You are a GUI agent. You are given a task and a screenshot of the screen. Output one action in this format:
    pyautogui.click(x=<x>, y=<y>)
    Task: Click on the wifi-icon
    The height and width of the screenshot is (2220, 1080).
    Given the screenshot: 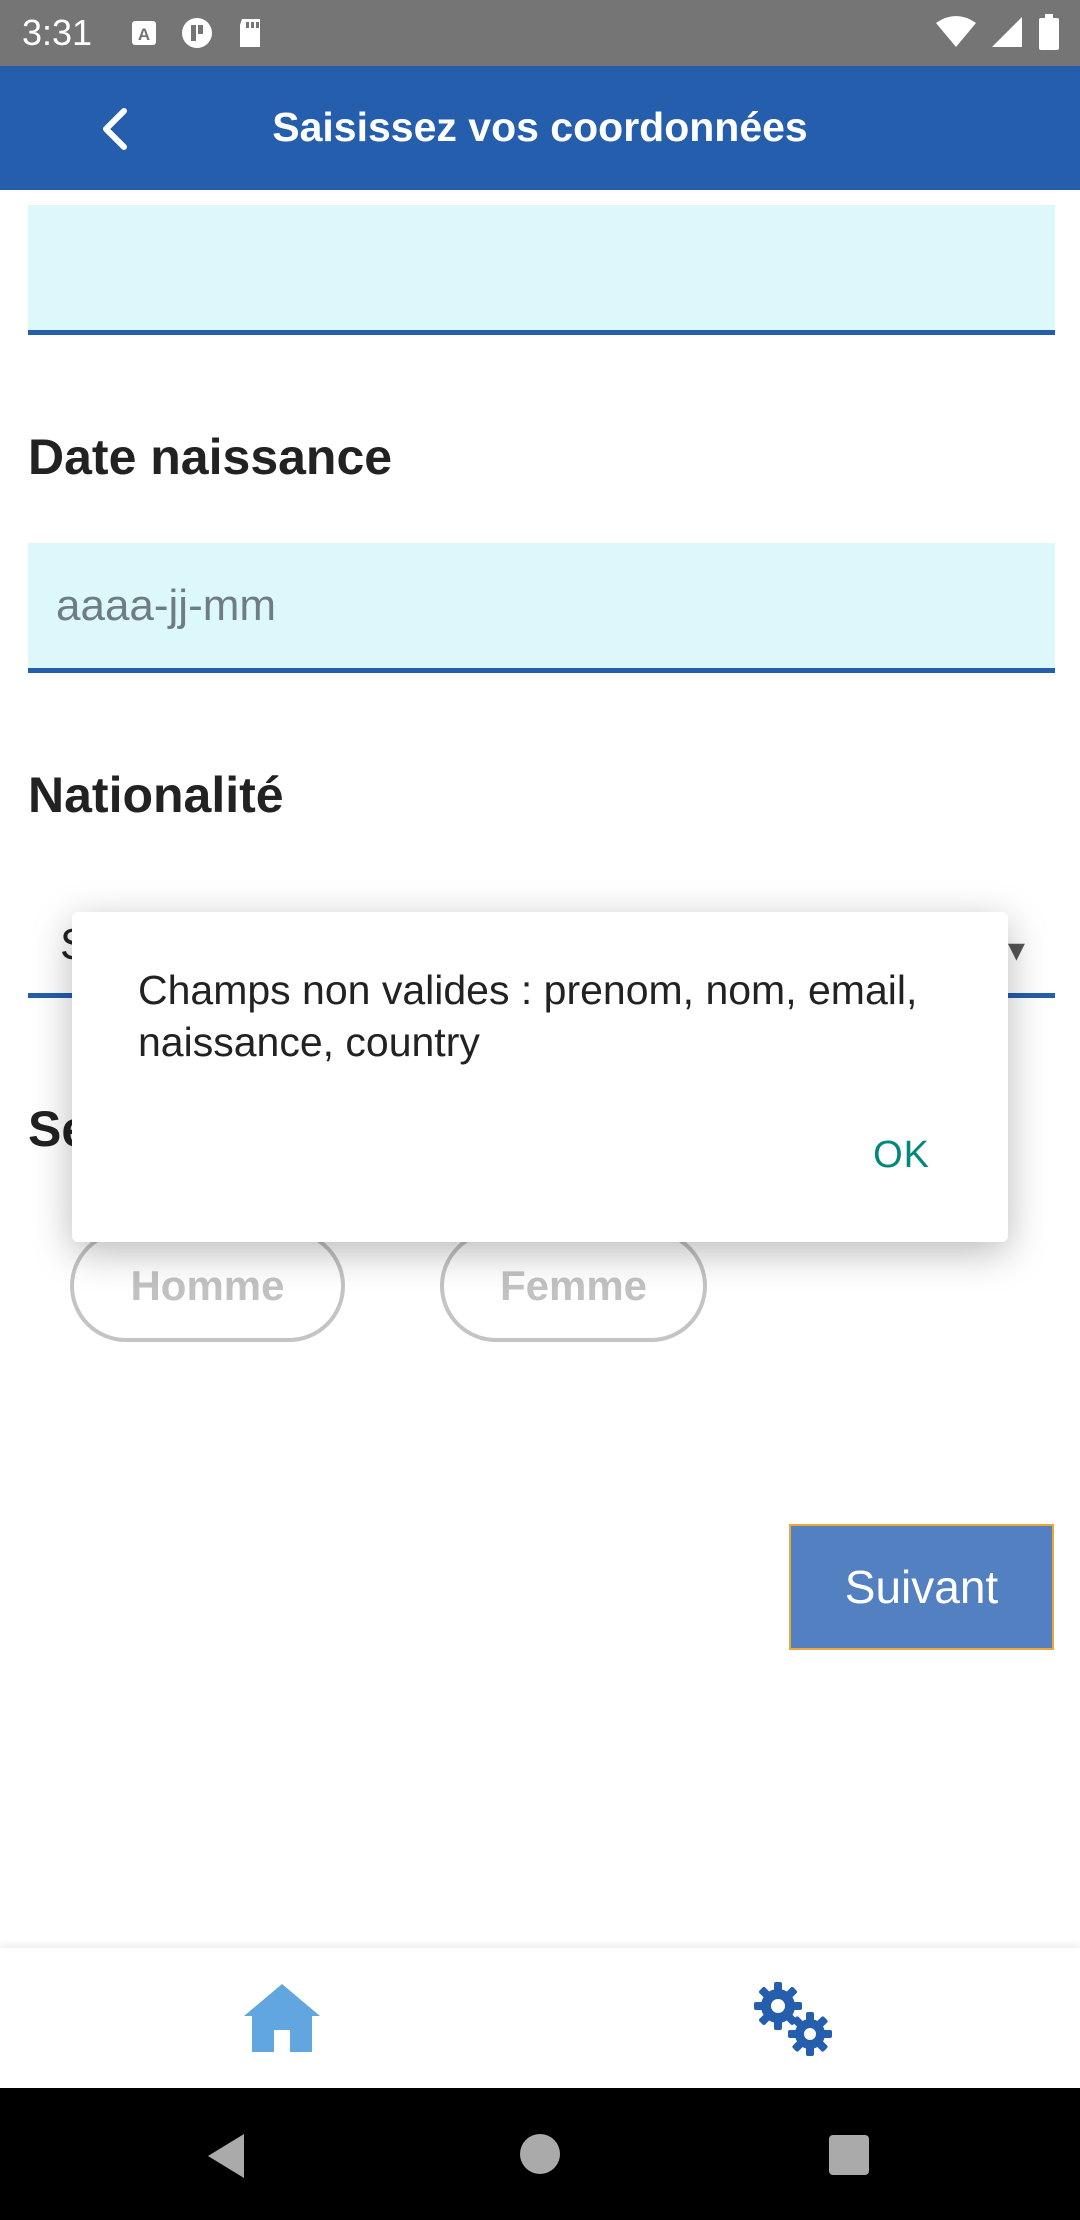 What is the action you would take?
    pyautogui.click(x=956, y=31)
    